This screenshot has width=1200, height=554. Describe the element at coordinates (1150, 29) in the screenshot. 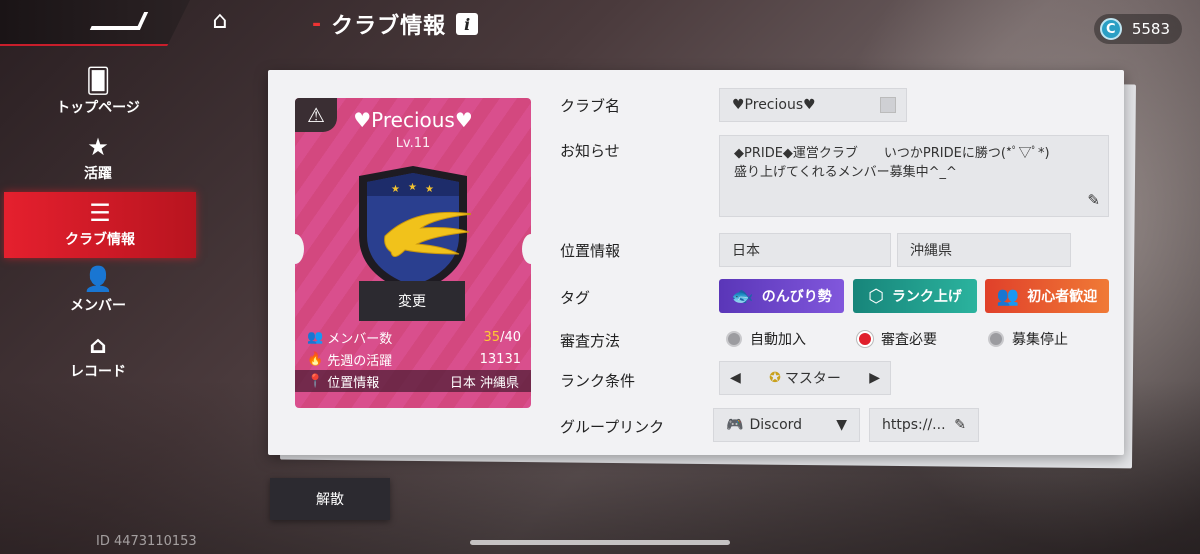

I see `currency-value: 5583` at that location.